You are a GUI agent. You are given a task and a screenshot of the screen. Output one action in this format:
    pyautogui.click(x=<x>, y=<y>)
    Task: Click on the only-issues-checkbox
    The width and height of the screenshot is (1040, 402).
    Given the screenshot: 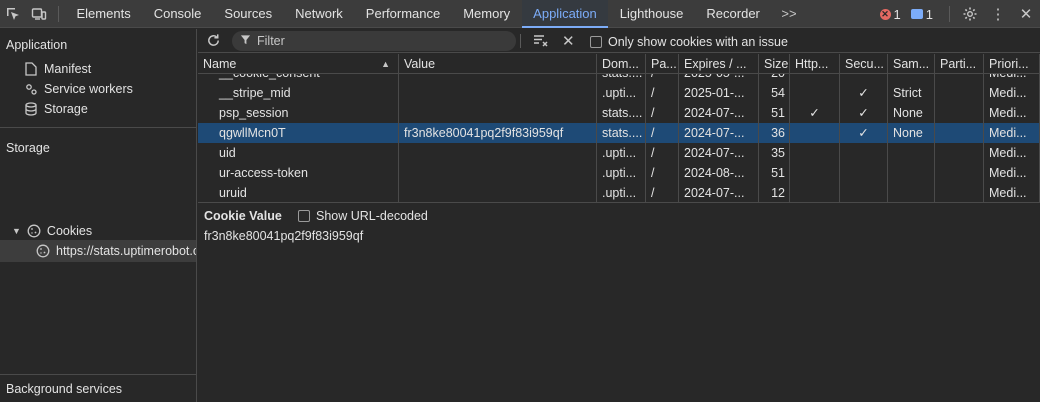 What is the action you would take?
    pyautogui.click(x=596, y=42)
    